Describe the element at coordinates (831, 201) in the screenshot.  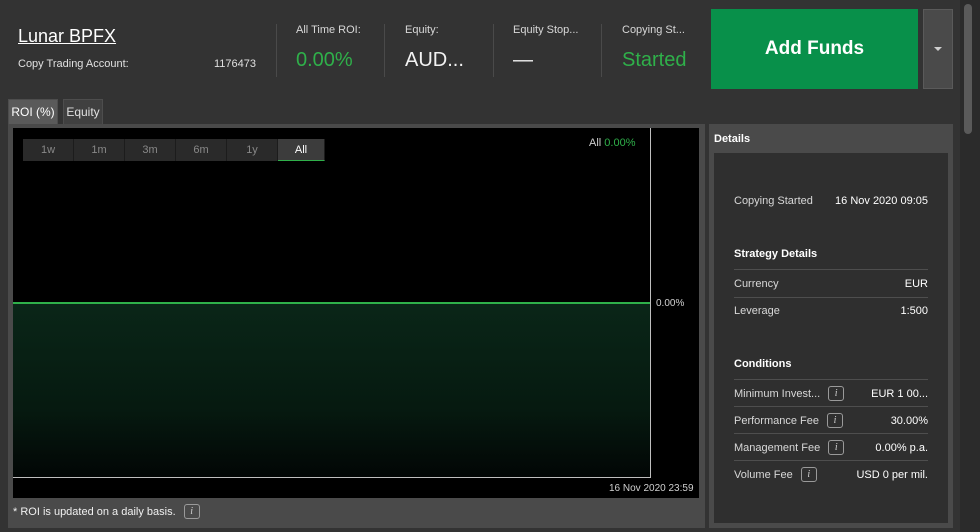
I see `copying-started-row: Copying Started 16 Nov 2020 09:05` at that location.